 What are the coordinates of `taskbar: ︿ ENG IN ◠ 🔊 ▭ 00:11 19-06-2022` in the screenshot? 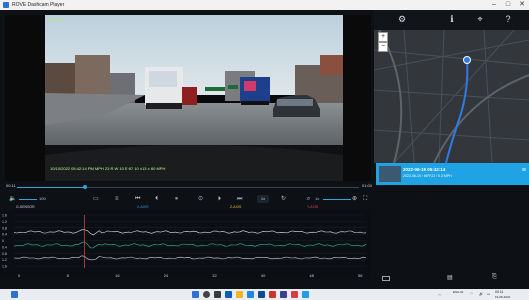 It's located at (264, 294).